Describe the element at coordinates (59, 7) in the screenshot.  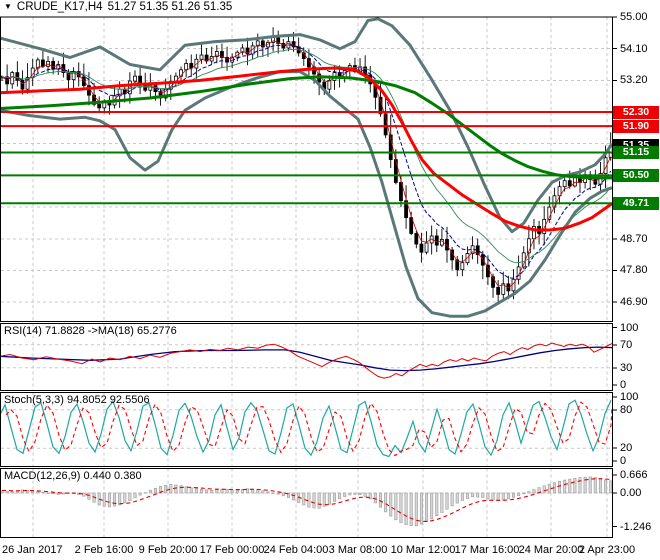
I see `symbol-period-label: CRUDE_K17,H4` at that location.